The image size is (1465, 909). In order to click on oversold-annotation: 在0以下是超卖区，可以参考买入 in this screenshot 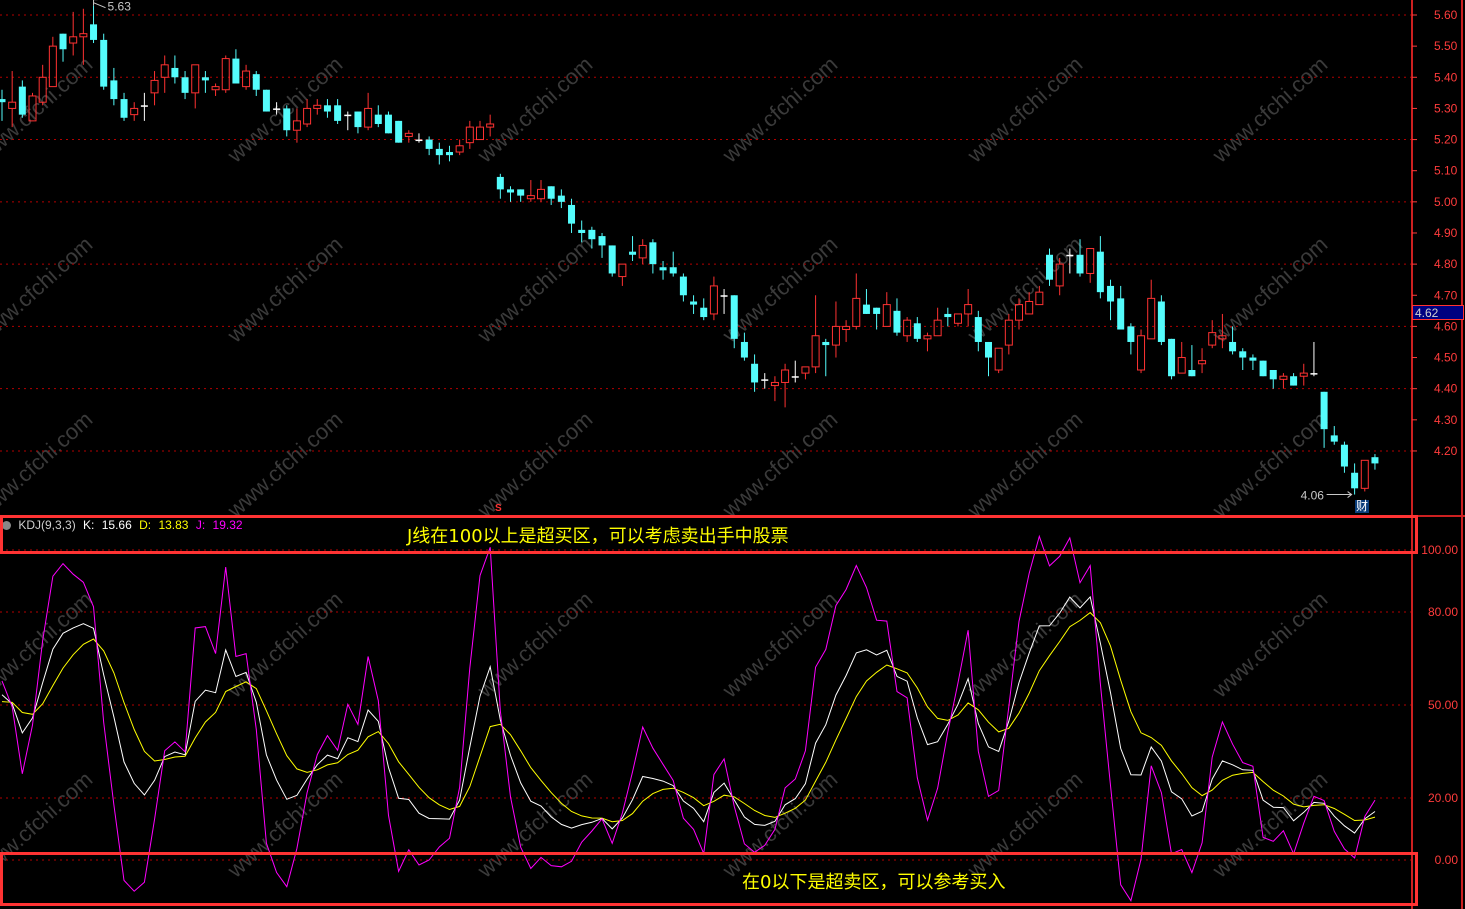, I will do `click(874, 882)`.